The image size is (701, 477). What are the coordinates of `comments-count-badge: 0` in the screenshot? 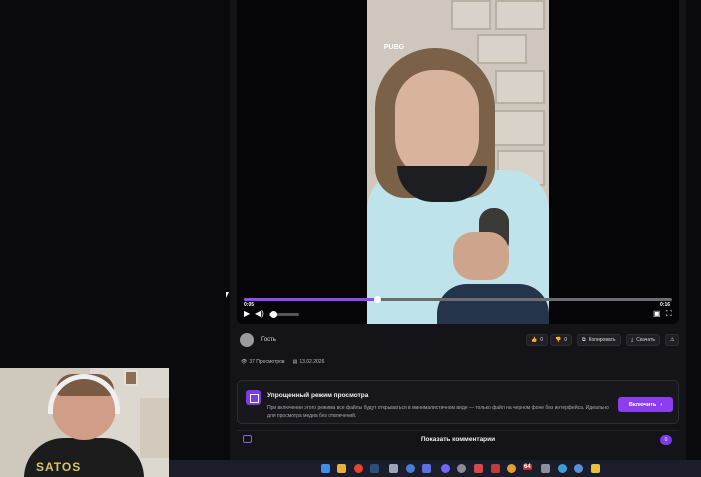 It's located at (666, 440).